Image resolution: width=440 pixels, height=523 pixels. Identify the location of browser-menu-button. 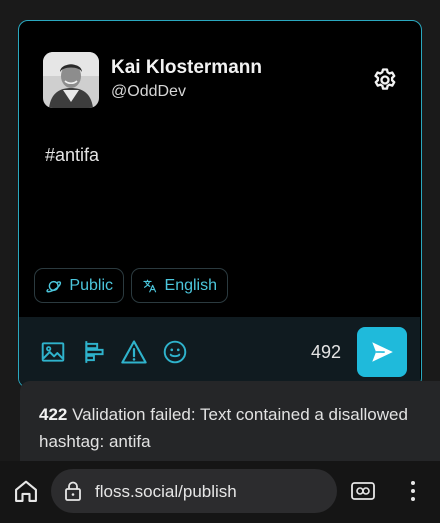
(413, 491).